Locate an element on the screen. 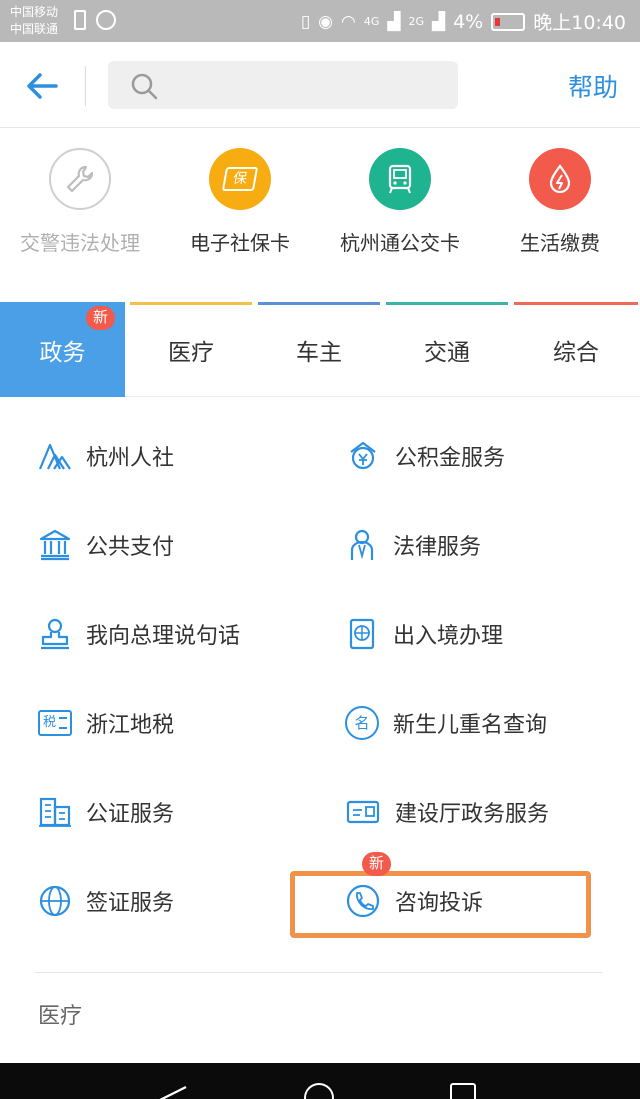 The height and width of the screenshot is (1099, 640). tab-car-owner: 车主 is located at coordinates (319, 349).